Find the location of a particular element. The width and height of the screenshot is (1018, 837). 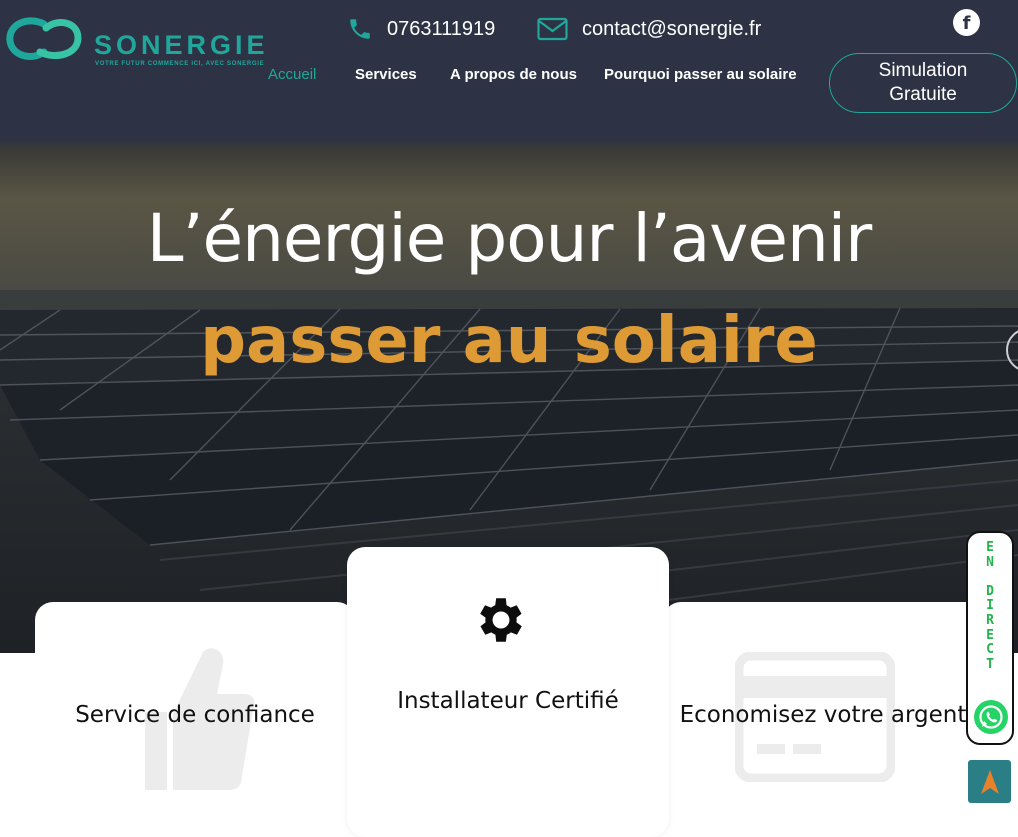

cta-line-1: Simulation is located at coordinates (923, 70).